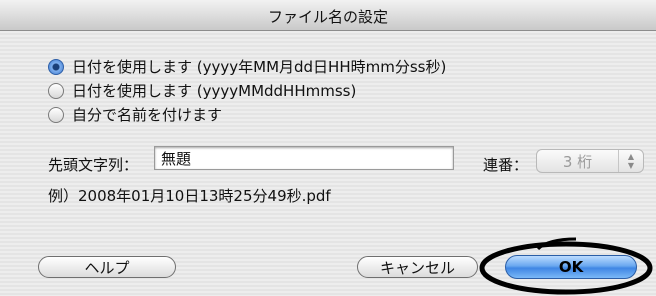 The height and width of the screenshot is (296, 656). I want to click on select-stepper-icon: ▲ ▼, so click(630, 161).